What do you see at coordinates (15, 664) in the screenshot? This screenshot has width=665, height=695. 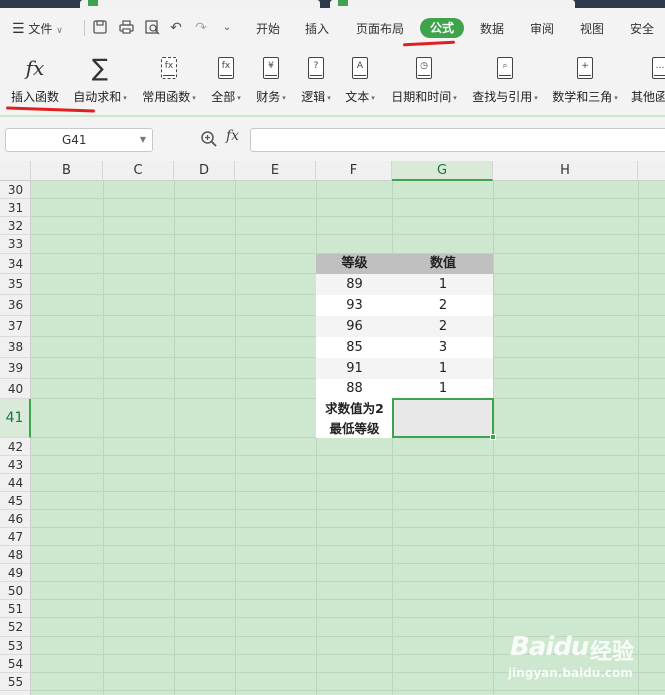 I see `row-header: 54` at bounding box center [15, 664].